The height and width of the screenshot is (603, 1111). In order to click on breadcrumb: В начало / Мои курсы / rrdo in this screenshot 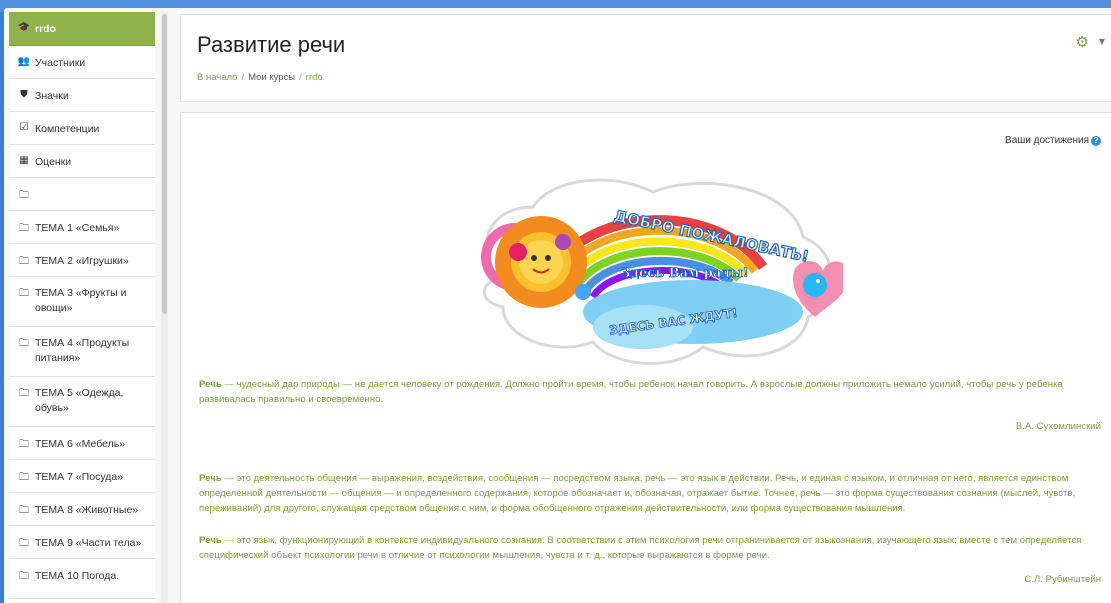, I will do `click(260, 77)`.